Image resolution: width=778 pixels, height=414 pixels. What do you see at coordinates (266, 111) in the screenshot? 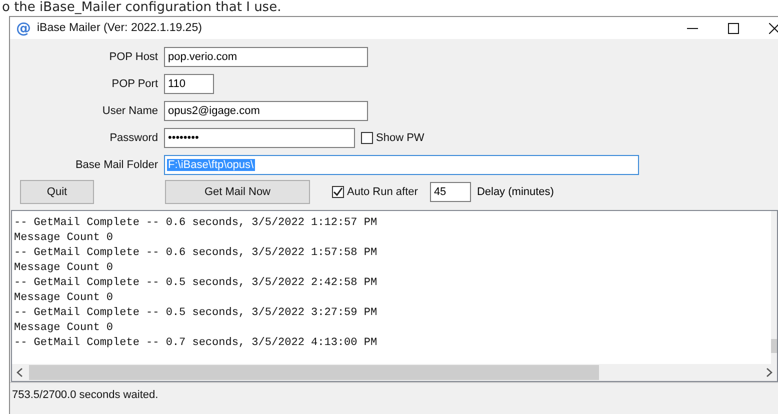
I see `input-field: opus2@igage.com` at bounding box center [266, 111].